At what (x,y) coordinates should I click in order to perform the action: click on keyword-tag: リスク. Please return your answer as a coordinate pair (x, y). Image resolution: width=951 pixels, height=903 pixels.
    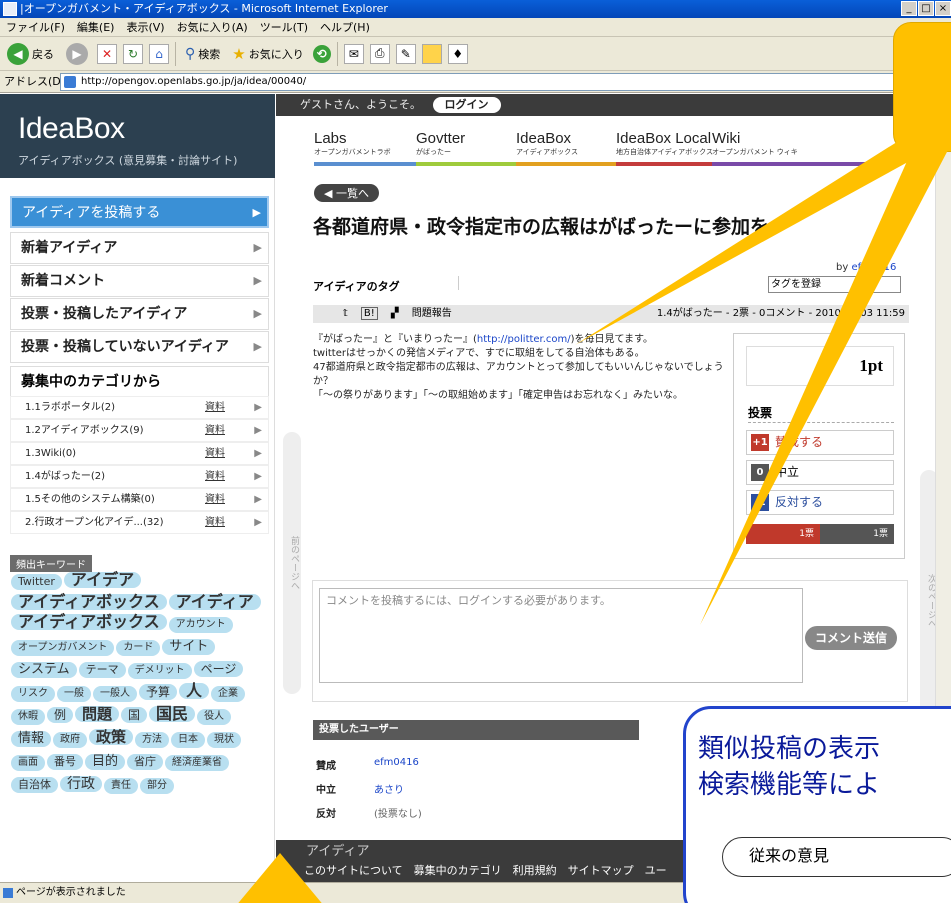
    Looking at the image, I should click on (33, 694).